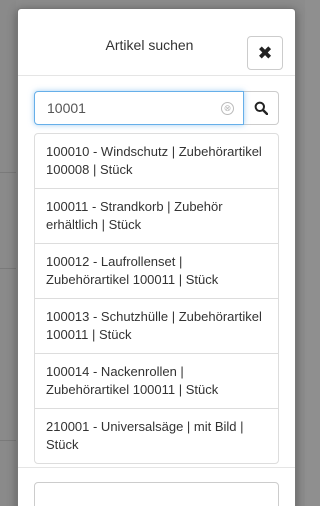  I want to click on modal-header: Artikel suchen ✖, so click(156, 42).